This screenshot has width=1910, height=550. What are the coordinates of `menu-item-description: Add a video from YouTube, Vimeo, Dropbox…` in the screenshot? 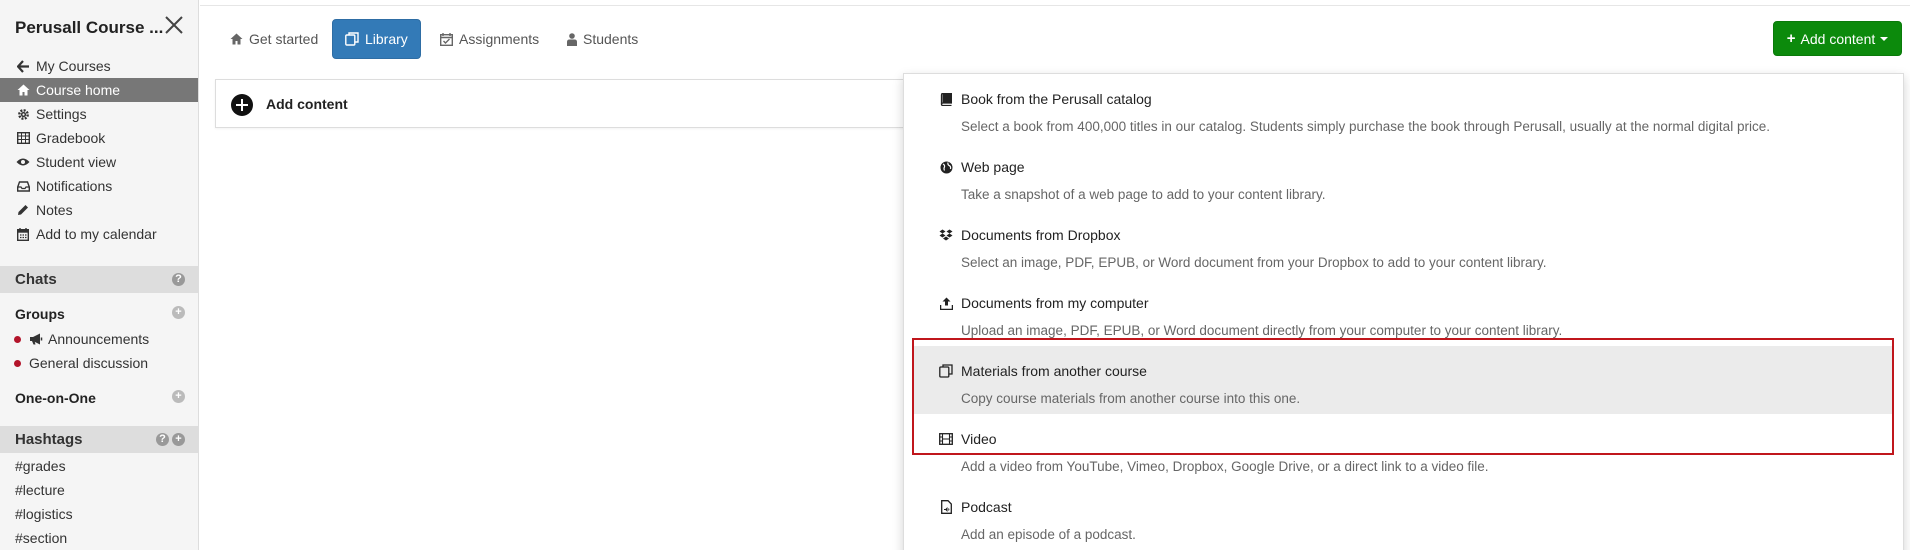 It's located at (1225, 466).